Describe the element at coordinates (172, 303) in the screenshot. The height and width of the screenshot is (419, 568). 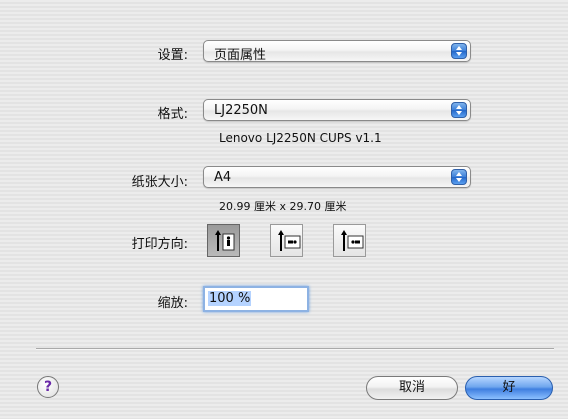
I see `scale-label: 缩放:` at that location.